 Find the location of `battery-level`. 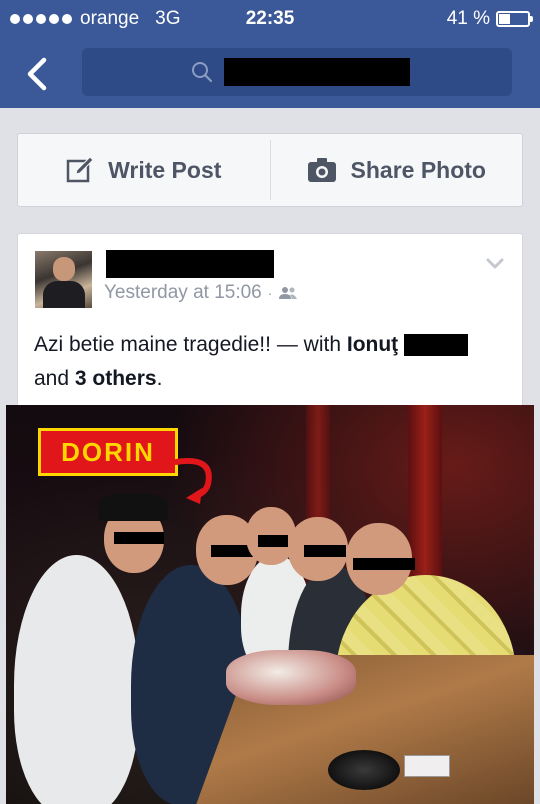

battery-level is located at coordinates (505, 19).